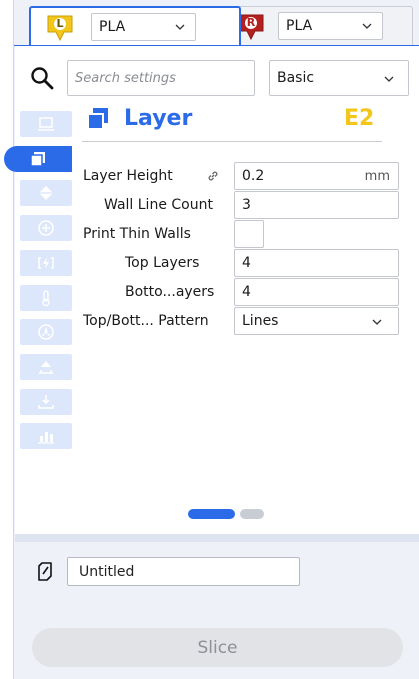 The height and width of the screenshot is (679, 419). I want to click on category-temperature, so click(46, 298).